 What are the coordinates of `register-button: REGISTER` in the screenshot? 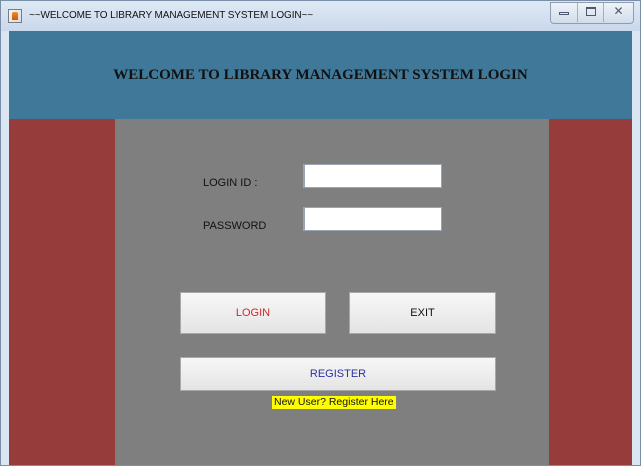 It's located at (338, 374).